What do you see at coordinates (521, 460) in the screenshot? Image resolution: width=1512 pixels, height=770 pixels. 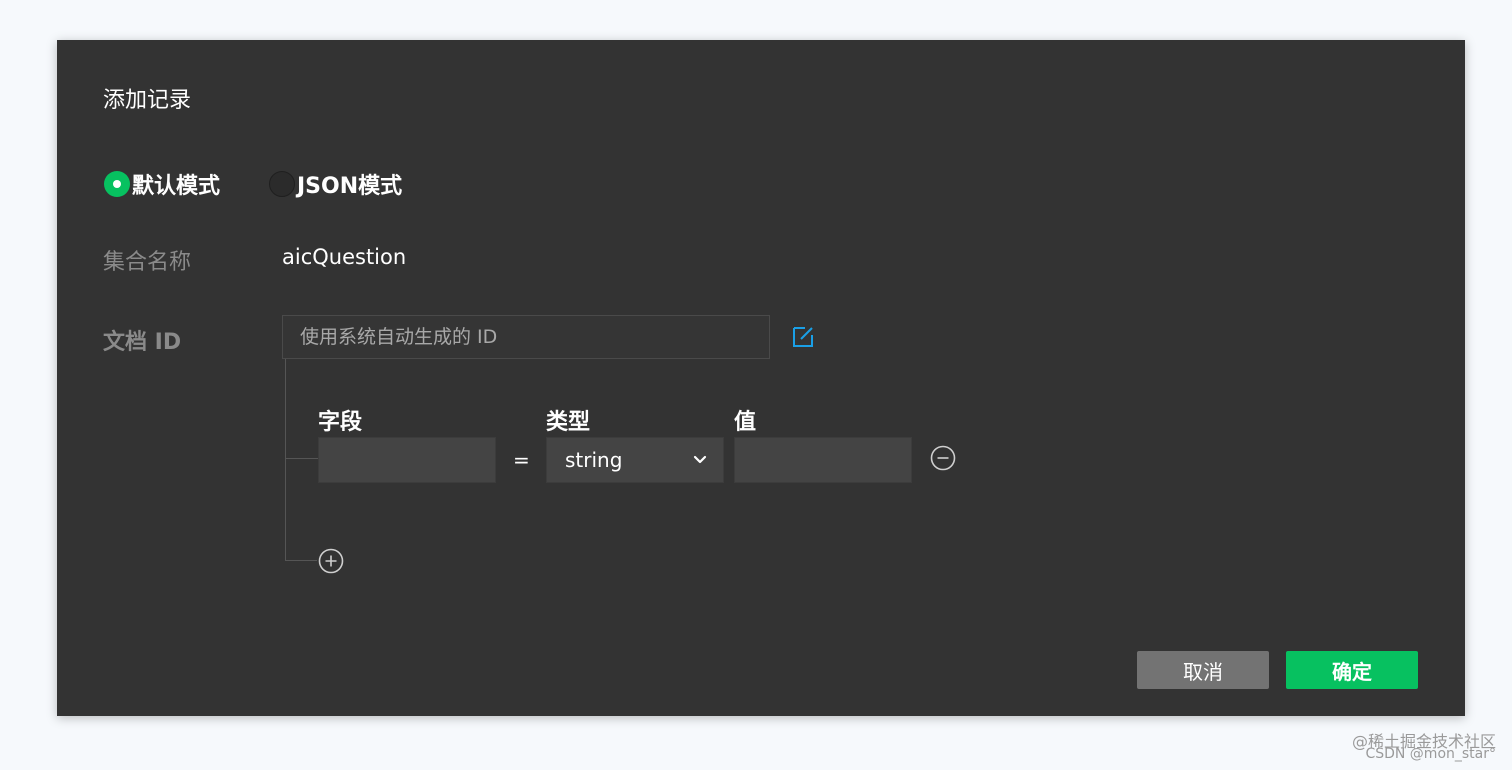 I see `equals-sign: =` at bounding box center [521, 460].